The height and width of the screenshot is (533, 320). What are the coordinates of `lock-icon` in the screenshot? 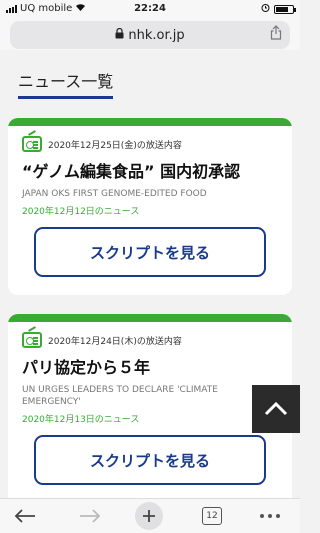 It's located at (119, 34).